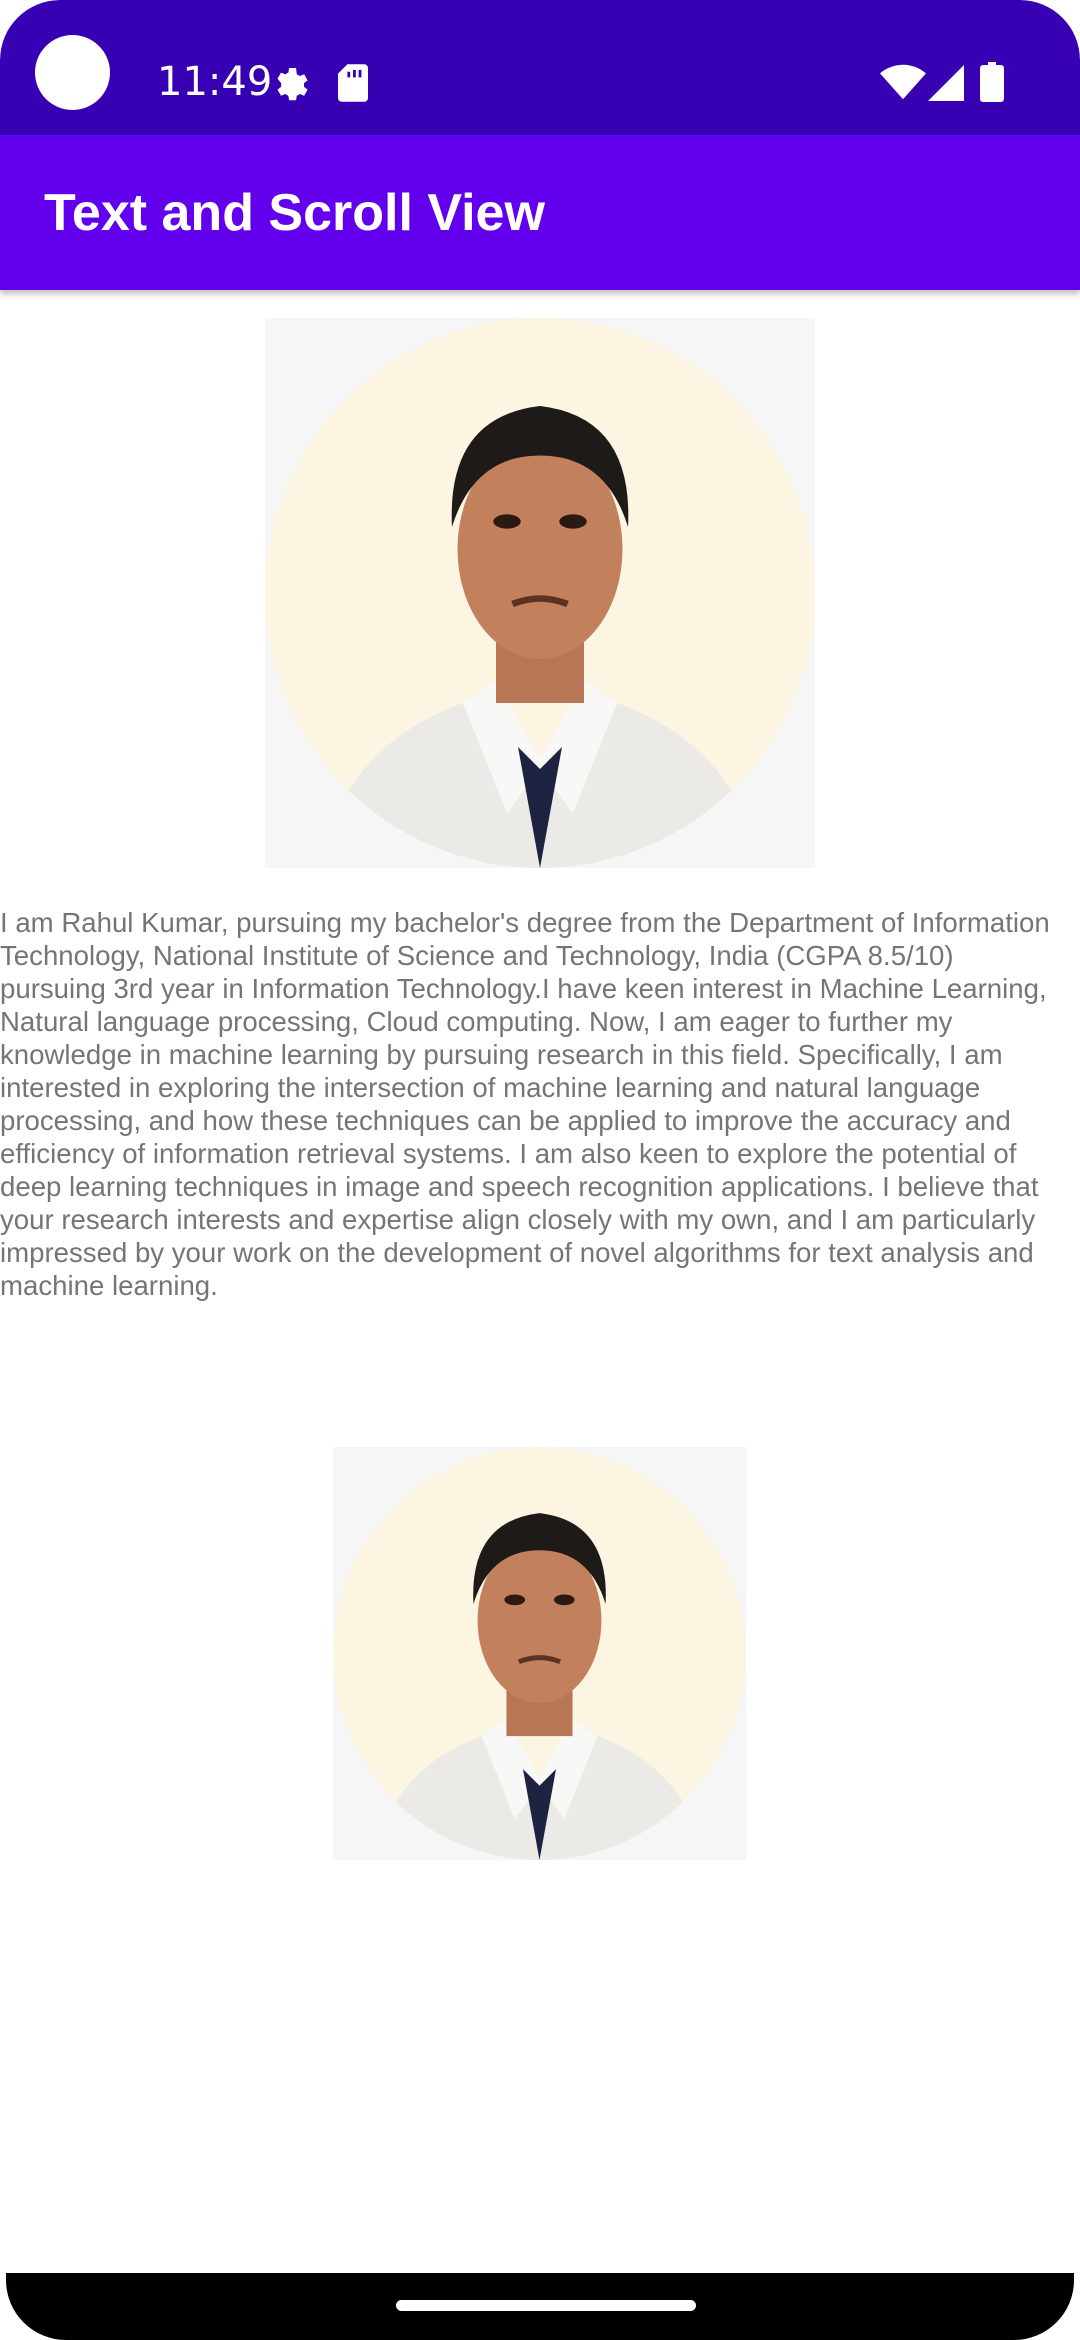 Image resolution: width=1080 pixels, height=2340 pixels. I want to click on app-title: Text and Scroll View, so click(294, 212).